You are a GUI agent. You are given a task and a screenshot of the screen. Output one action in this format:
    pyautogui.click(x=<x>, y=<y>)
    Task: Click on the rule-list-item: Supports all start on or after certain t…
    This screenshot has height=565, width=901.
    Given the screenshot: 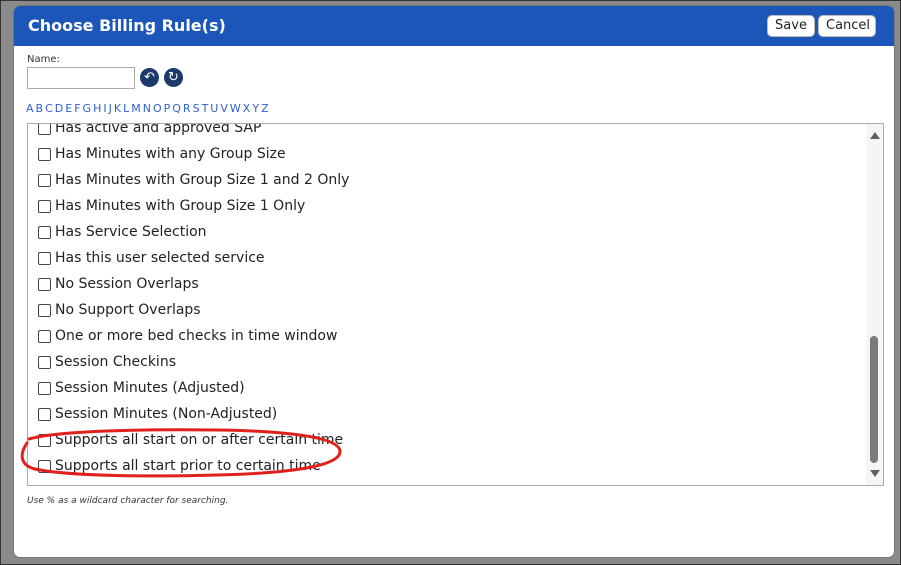 What is the action you would take?
    pyautogui.click(x=448, y=440)
    